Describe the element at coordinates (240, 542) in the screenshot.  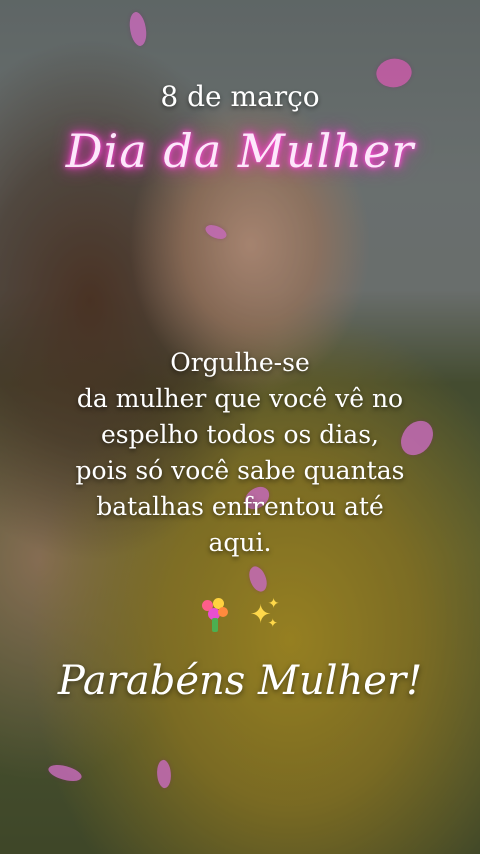
I see `message-line: aqui.` at that location.